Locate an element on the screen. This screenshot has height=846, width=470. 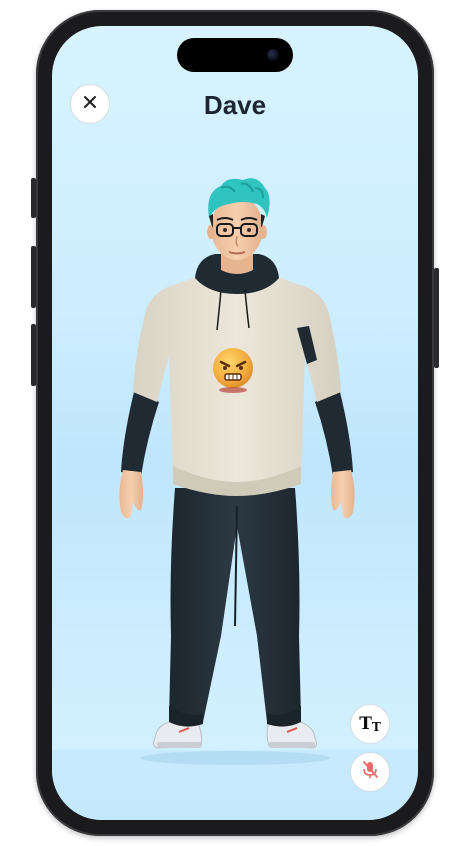
dynamic-island is located at coordinates (235, 55).